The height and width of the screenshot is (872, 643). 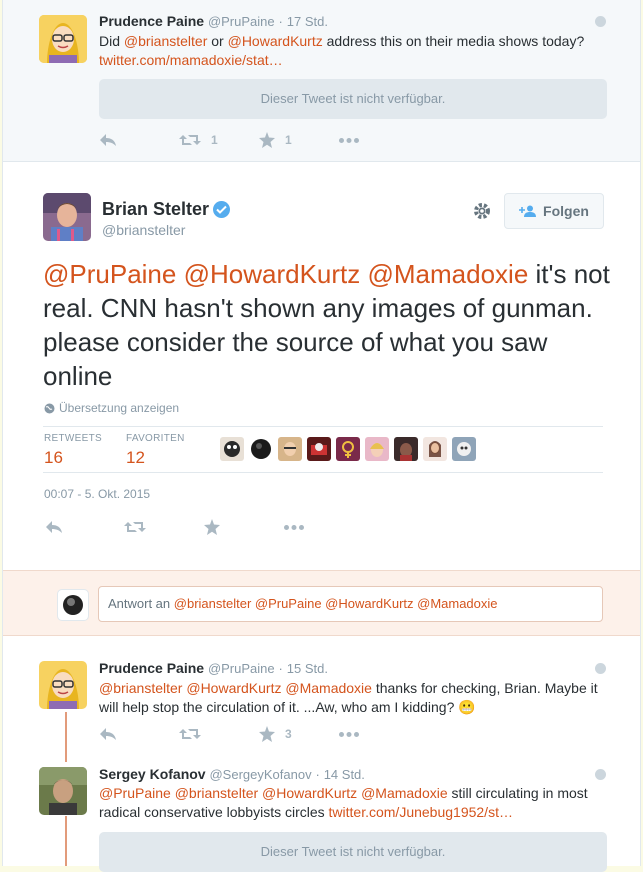 I want to click on favorite-count: 3, so click(x=288, y=734).